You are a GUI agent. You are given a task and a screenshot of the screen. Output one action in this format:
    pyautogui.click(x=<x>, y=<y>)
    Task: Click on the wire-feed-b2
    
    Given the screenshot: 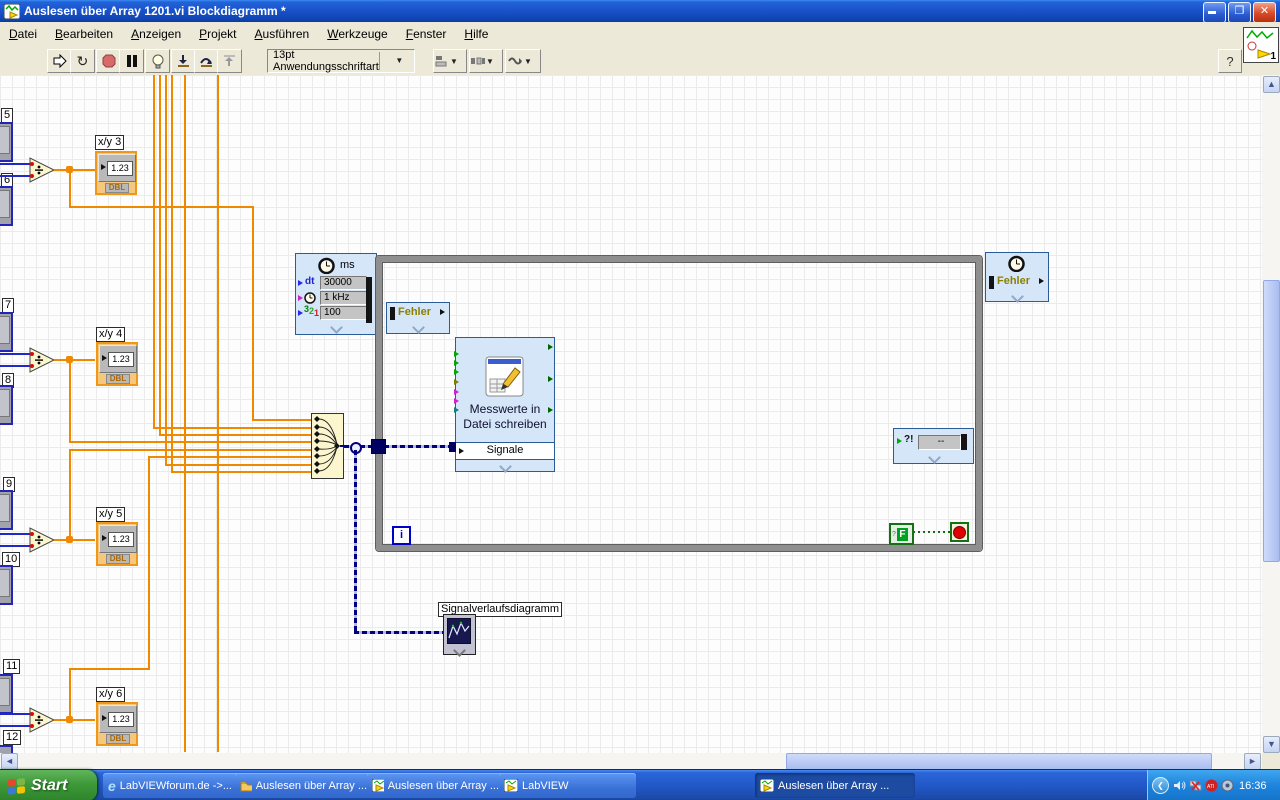 What is the action you would take?
    pyautogui.click(x=235, y=435)
    